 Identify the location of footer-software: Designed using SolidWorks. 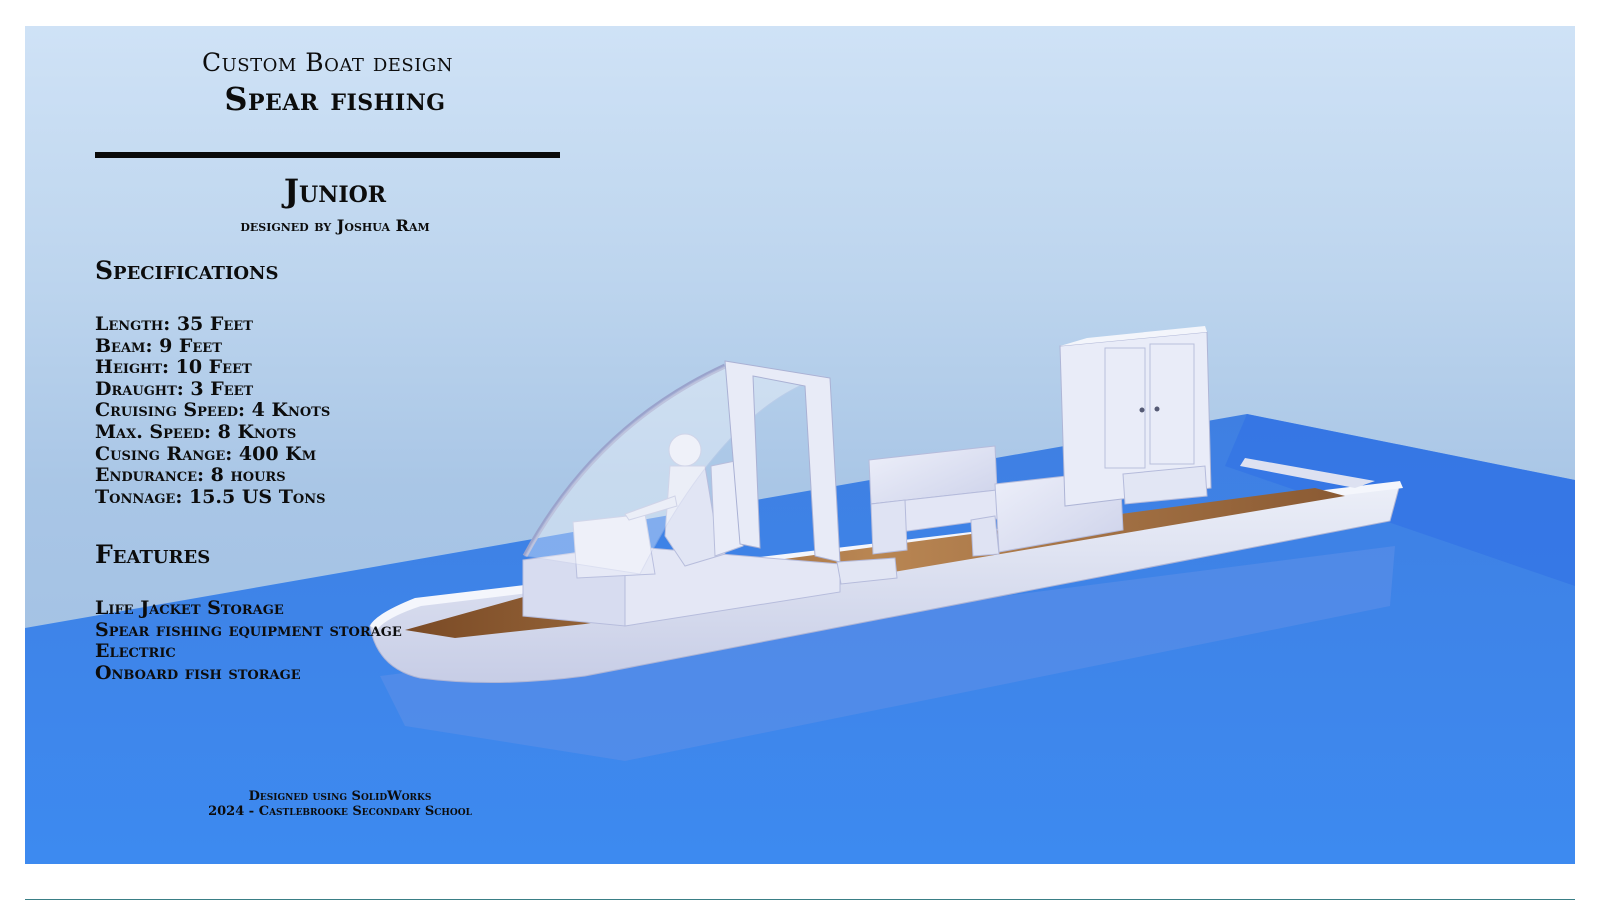
(340, 796).